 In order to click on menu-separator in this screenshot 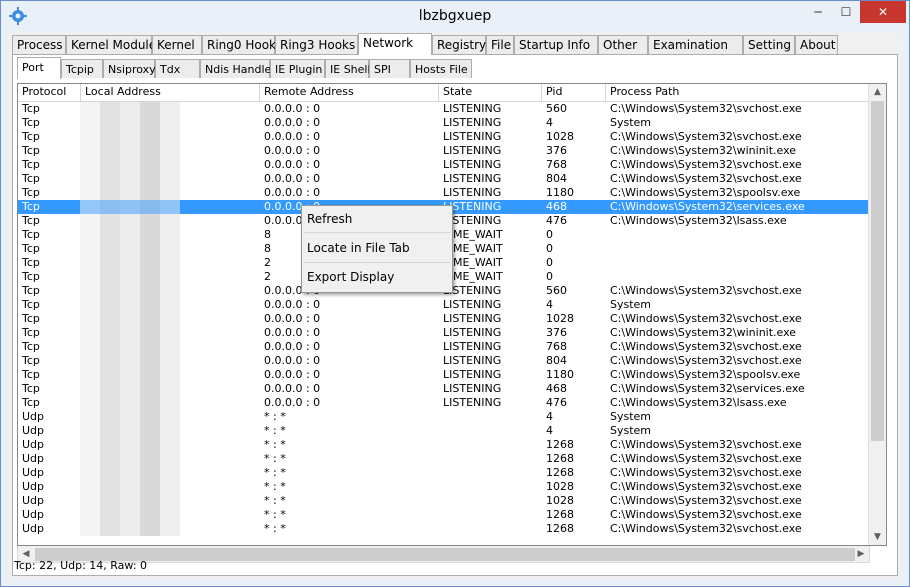, I will do `click(377, 262)`.